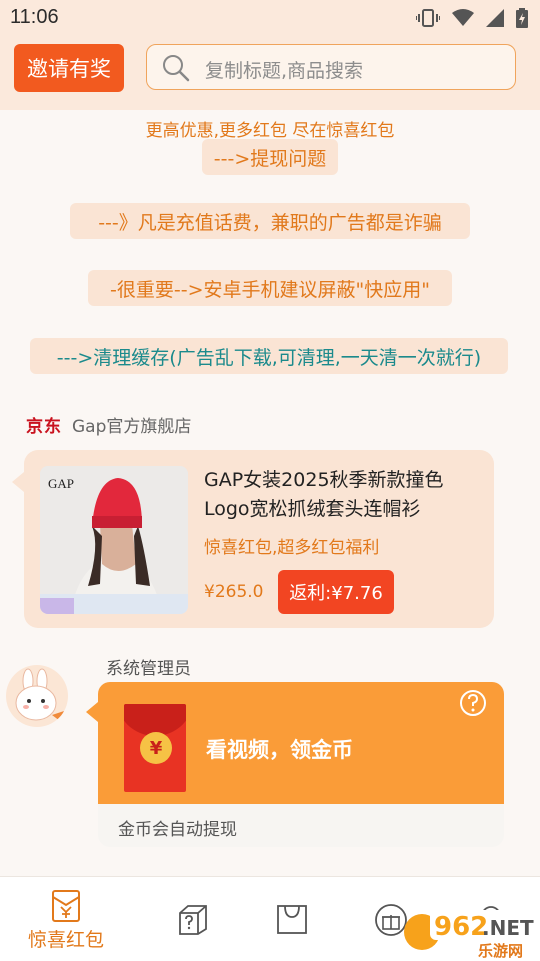 This screenshot has height=961, width=540. What do you see at coordinates (270, 288) in the screenshot?
I see `notice-quick-app: -很重要-->安卓手机建议屏蔽"快应用"` at bounding box center [270, 288].